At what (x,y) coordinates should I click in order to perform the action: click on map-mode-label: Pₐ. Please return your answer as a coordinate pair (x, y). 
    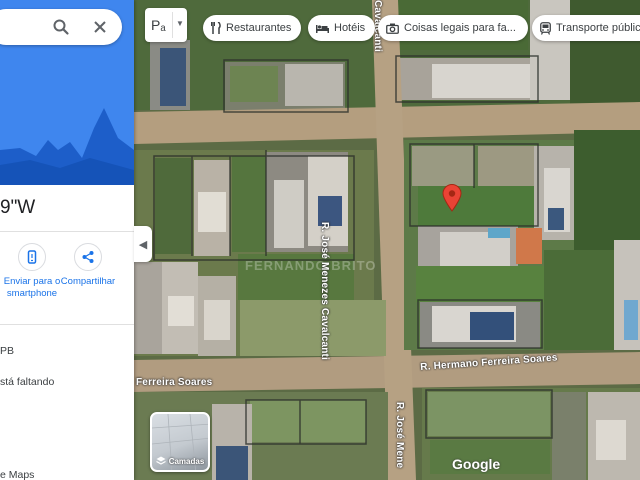
    Looking at the image, I should click on (158, 25).